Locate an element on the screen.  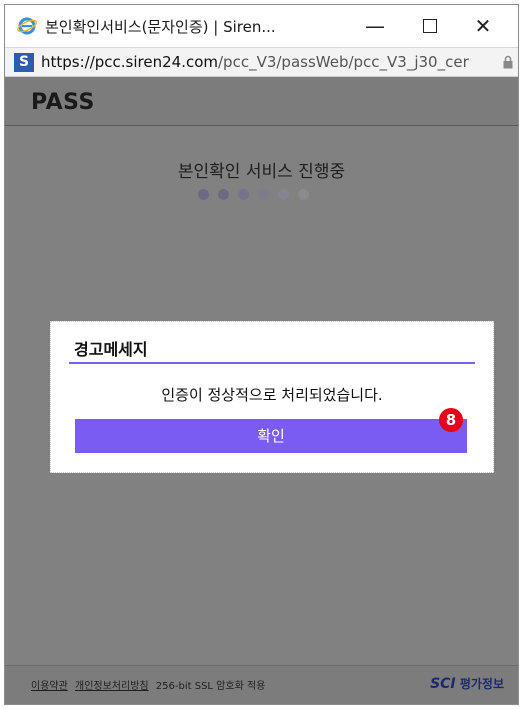
minimize-icon: — is located at coordinates (375, 26).